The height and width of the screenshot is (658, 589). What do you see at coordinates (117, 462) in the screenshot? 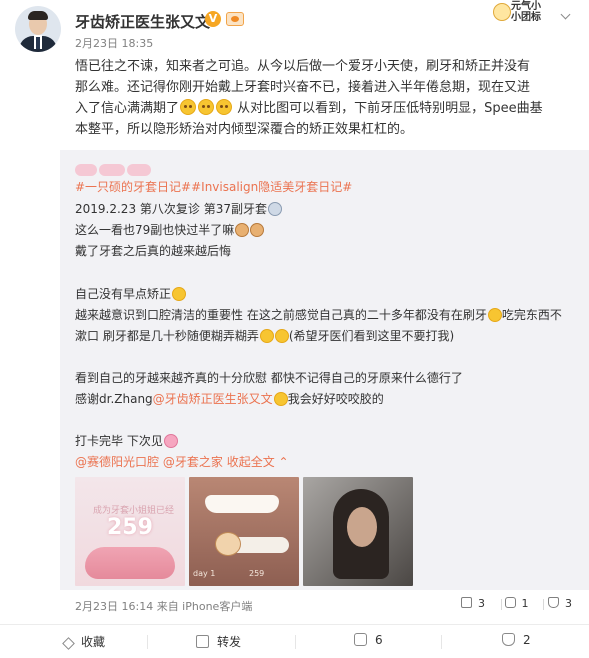
I see `mention-link-sede: @赛德阳光口腔` at bounding box center [117, 462].